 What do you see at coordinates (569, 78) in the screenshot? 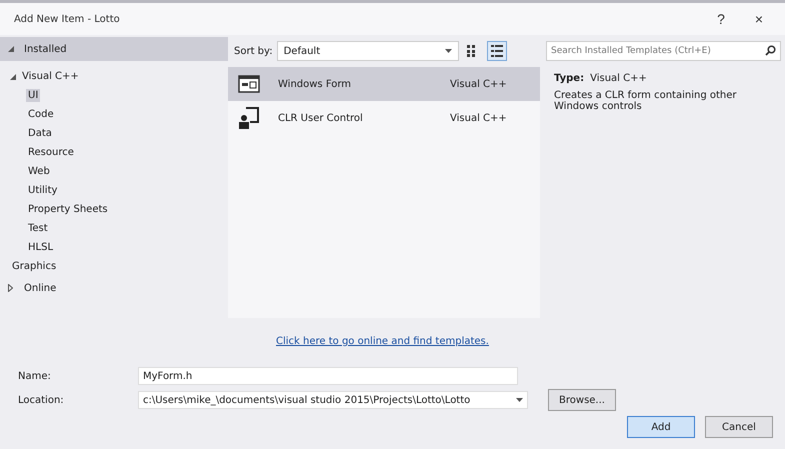
I see `type-label: Type:` at bounding box center [569, 78].